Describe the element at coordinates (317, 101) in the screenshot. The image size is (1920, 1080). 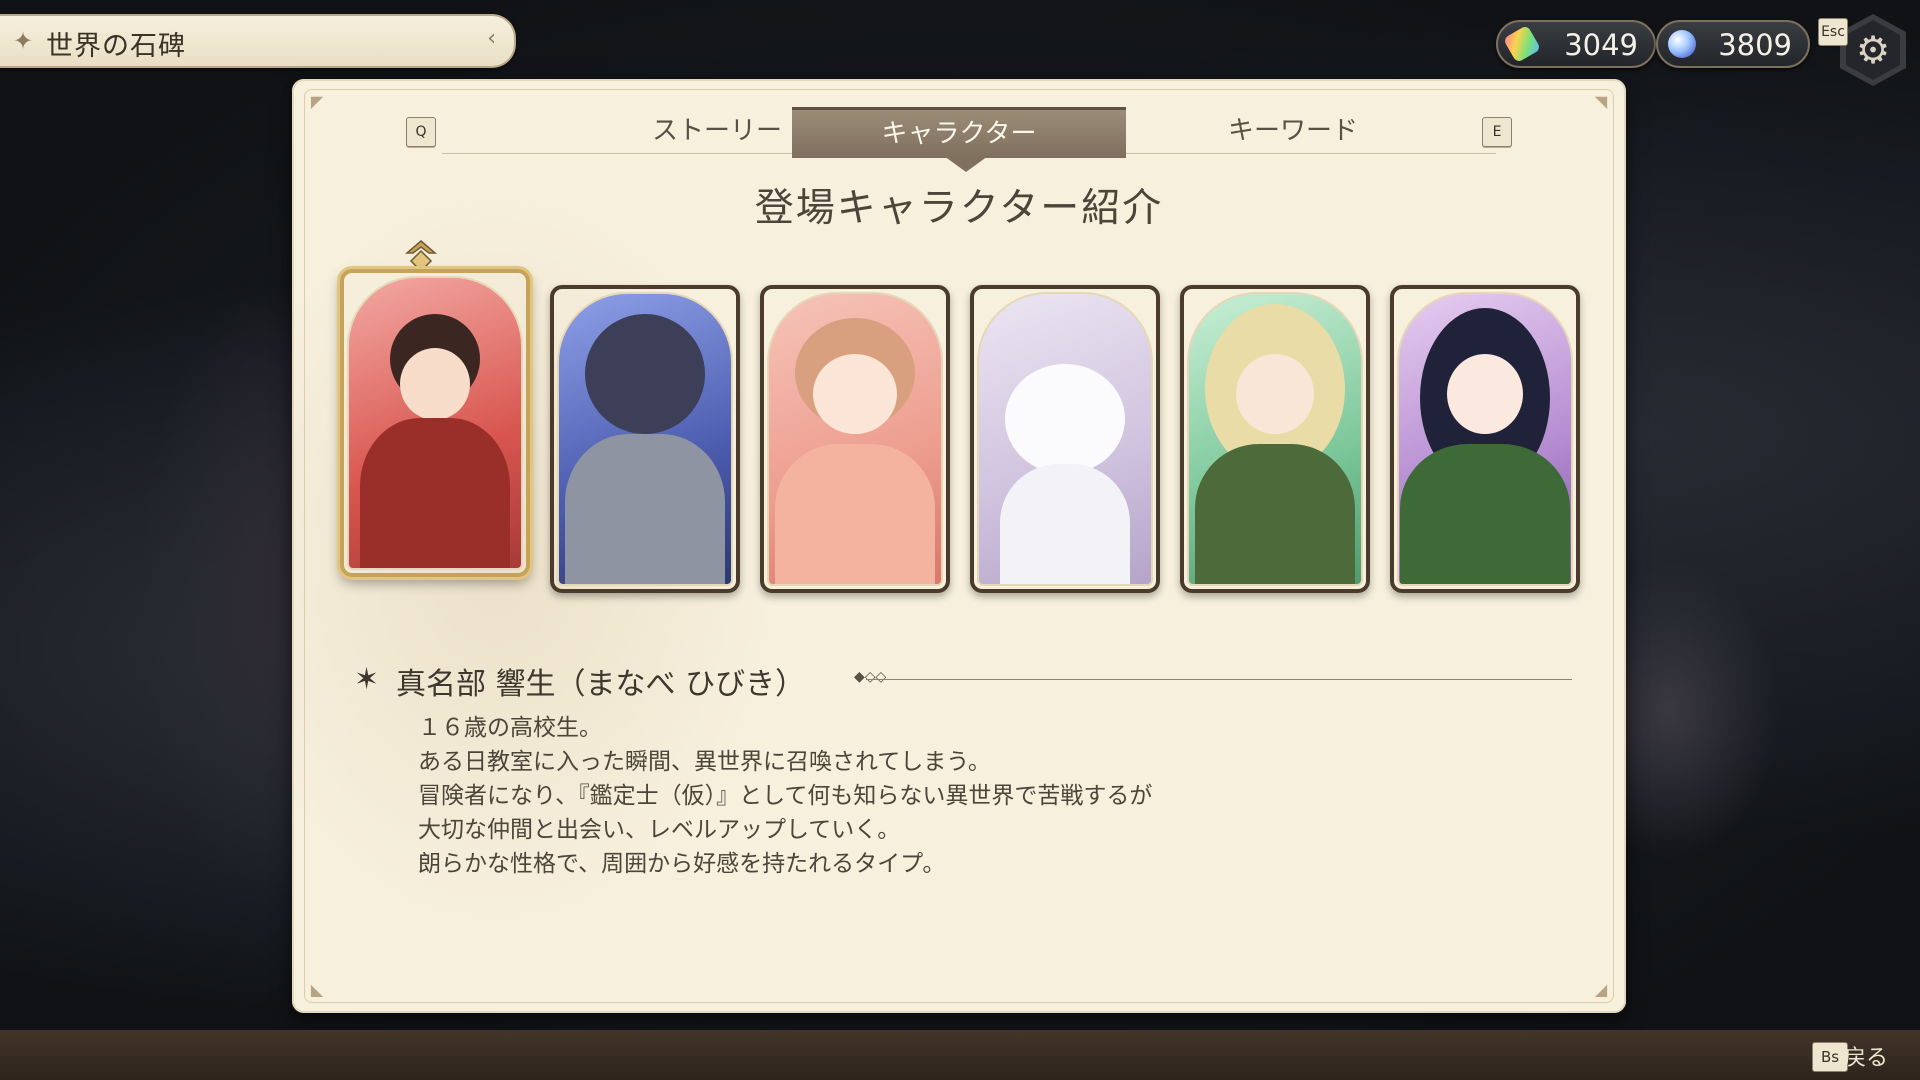
I see `corner-ornament: ◤` at that location.